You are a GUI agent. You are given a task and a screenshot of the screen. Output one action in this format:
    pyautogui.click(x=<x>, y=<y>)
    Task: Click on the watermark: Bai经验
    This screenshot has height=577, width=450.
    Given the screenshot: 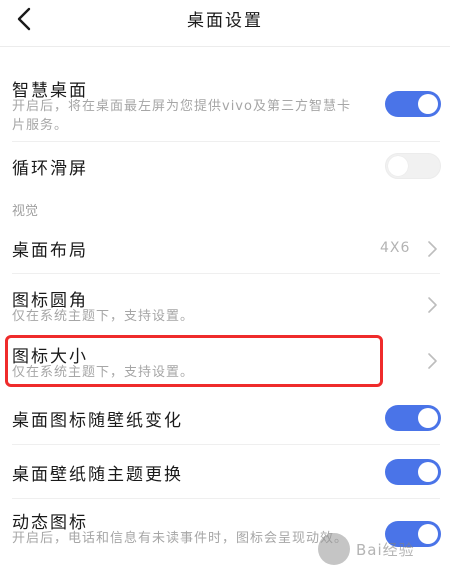 What is the action you would take?
    pyautogui.click(x=381, y=550)
    